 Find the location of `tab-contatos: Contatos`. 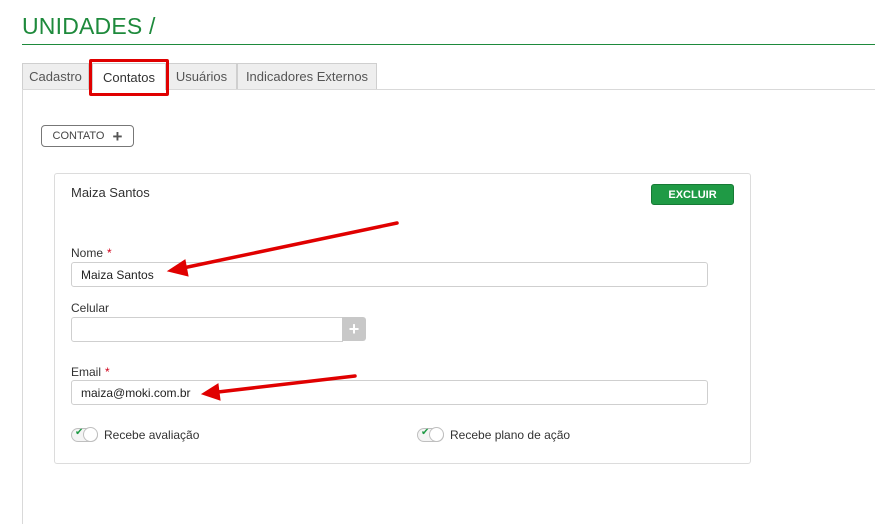

tab-contatos: Contatos is located at coordinates (129, 76).